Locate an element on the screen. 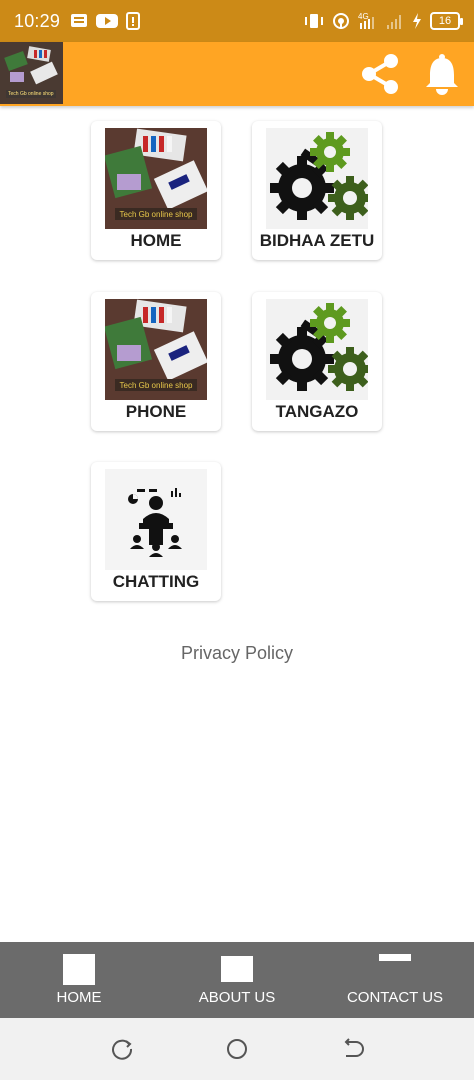  about-nav-icon is located at coordinates (237, 969).